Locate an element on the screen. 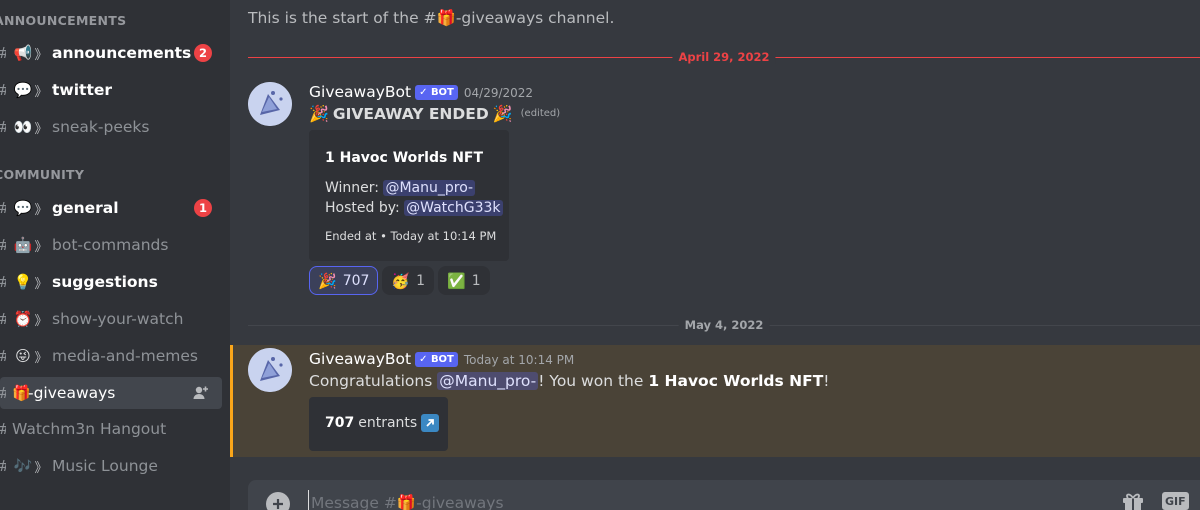 This screenshot has width=1200, height=510. date-divider-label: April 29, 2022 is located at coordinates (724, 57).